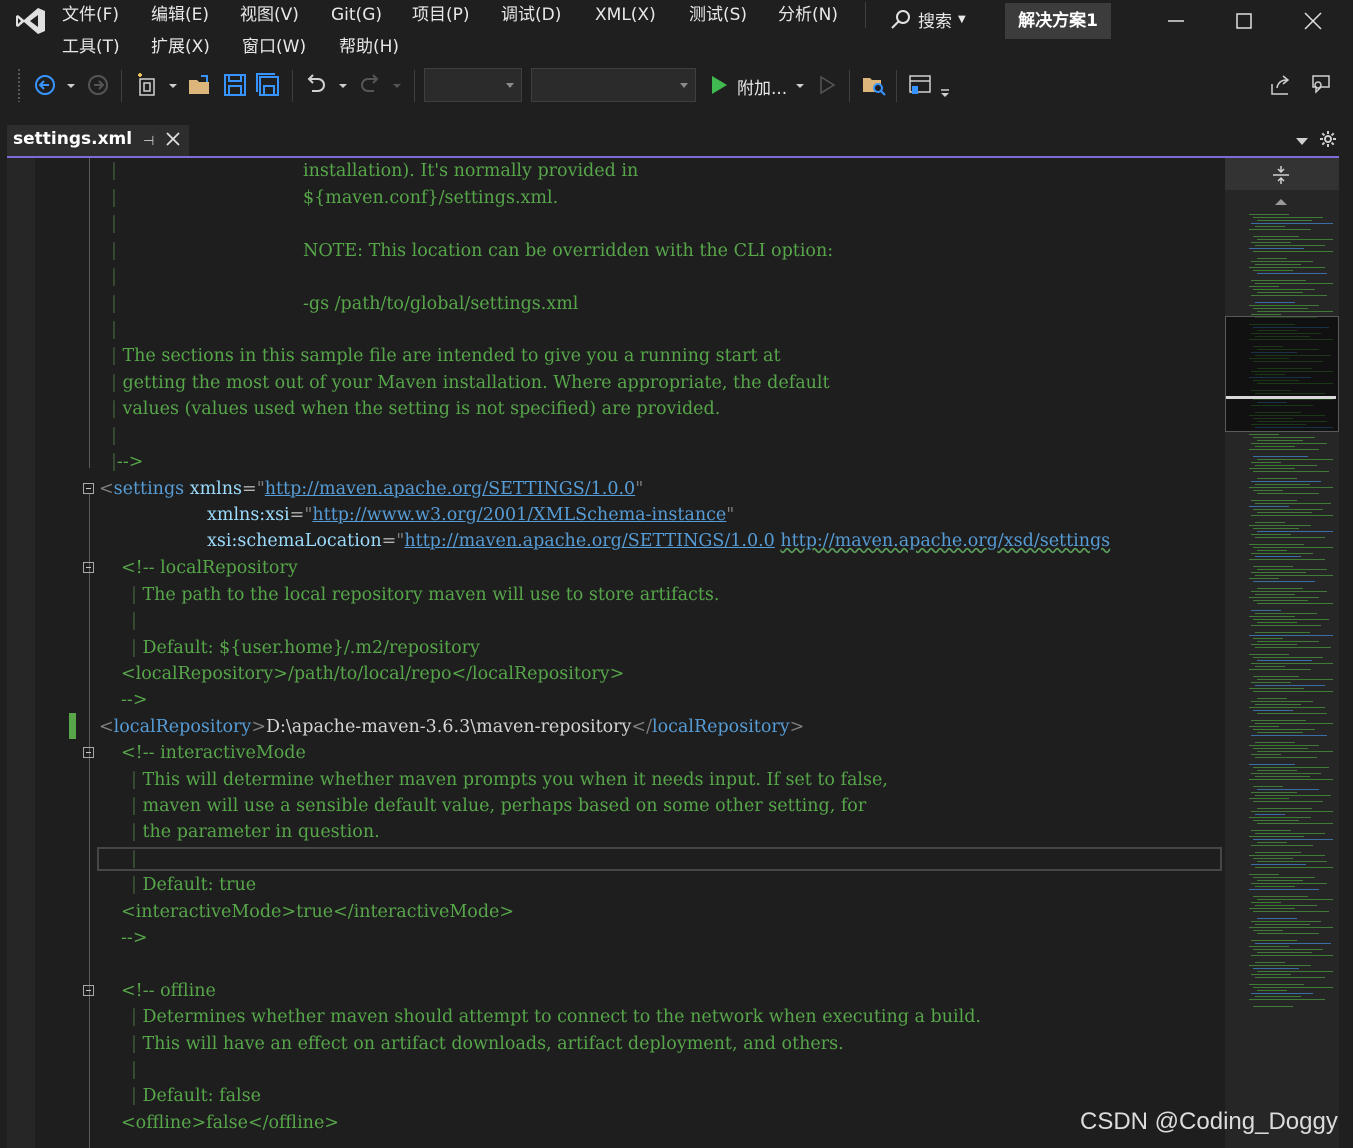  What do you see at coordinates (248, 515) in the screenshot?
I see `xml-attribute: xmlns:xsi` at bounding box center [248, 515].